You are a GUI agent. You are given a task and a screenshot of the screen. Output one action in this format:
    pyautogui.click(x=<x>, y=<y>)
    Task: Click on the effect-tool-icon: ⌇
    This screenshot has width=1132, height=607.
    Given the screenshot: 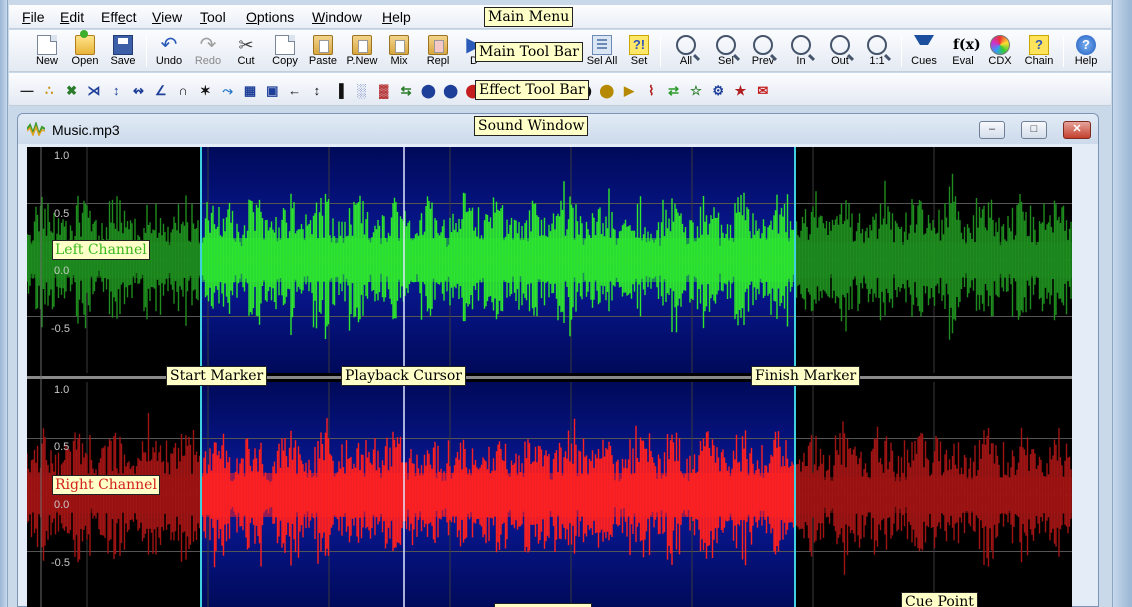 What is the action you would take?
    pyautogui.click(x=651, y=90)
    